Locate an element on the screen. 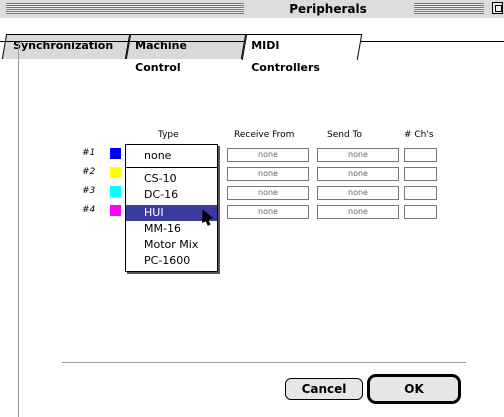 This screenshot has height=417, width=504. ok-button: OK is located at coordinates (414, 389).